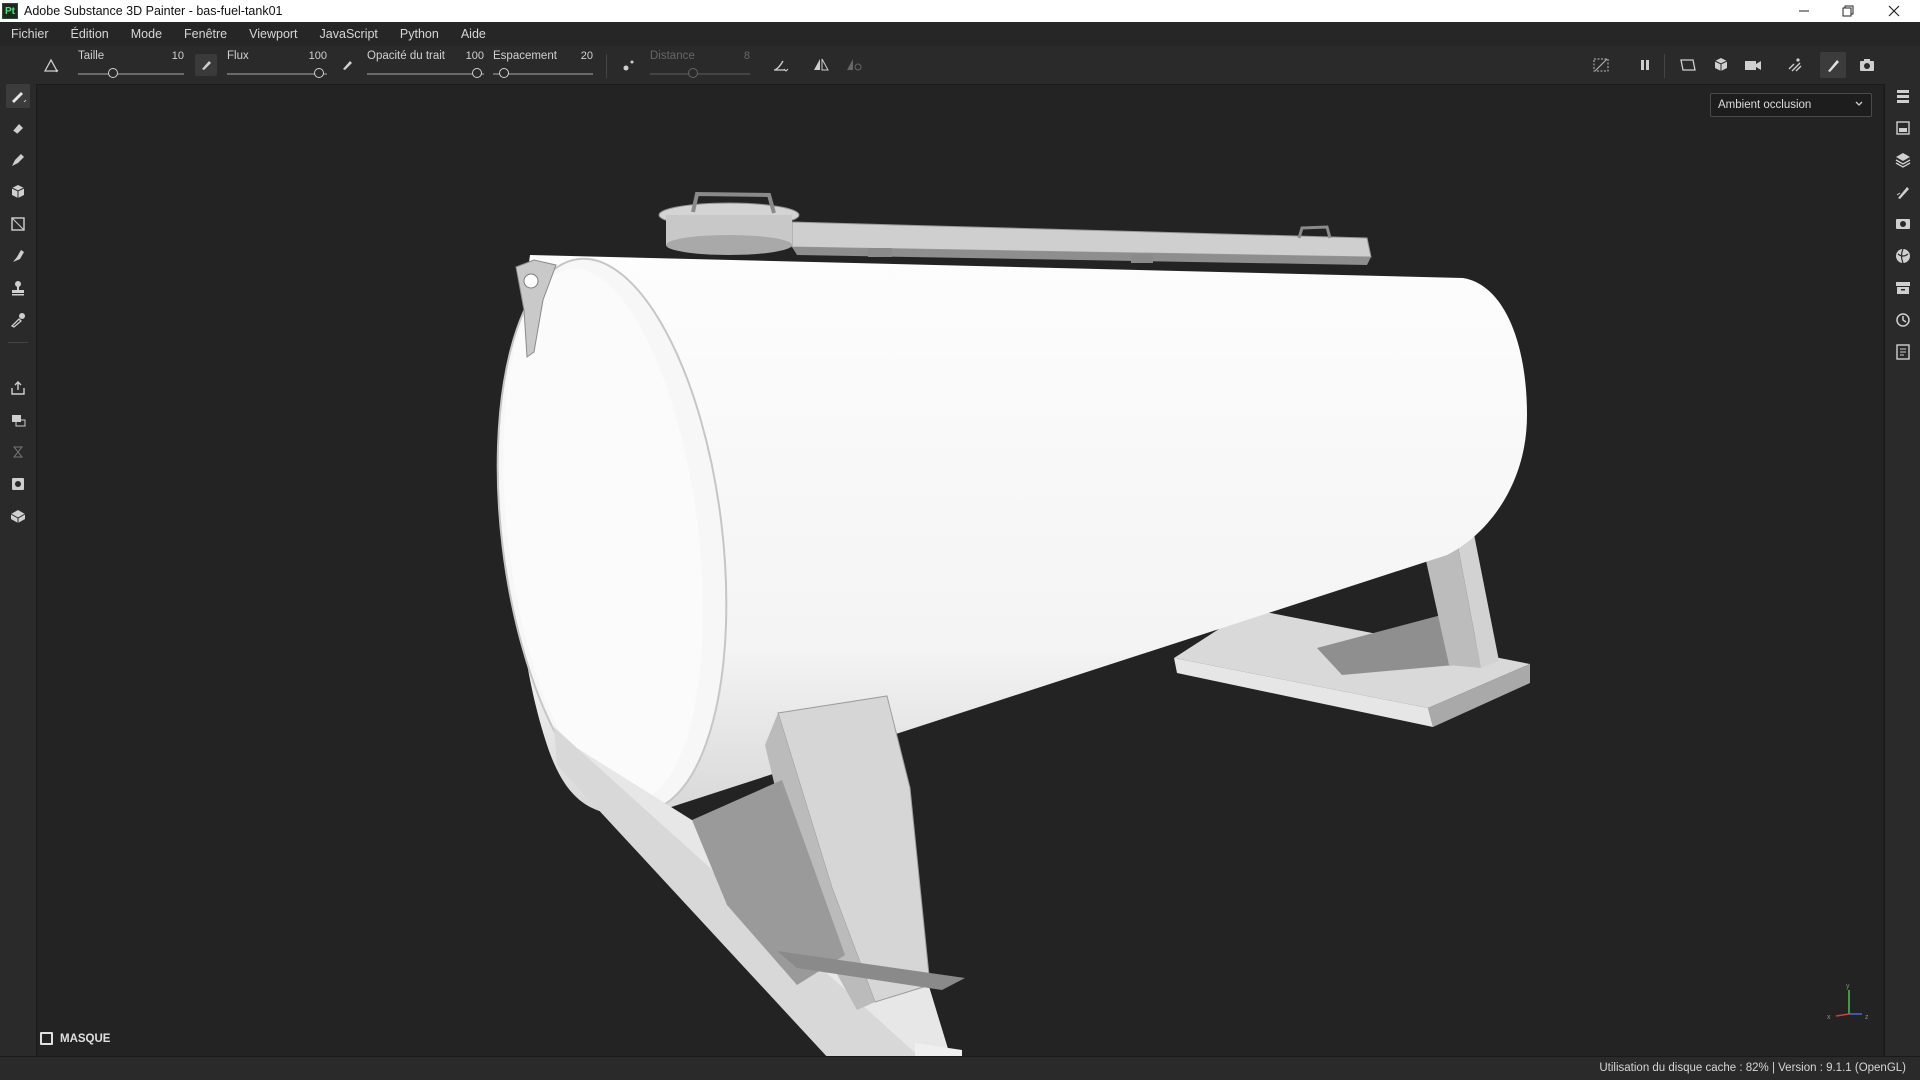 This screenshot has width=1920, height=1080. Describe the element at coordinates (347, 65) in the screenshot. I see `flow-pen-pressure-toggle` at that location.